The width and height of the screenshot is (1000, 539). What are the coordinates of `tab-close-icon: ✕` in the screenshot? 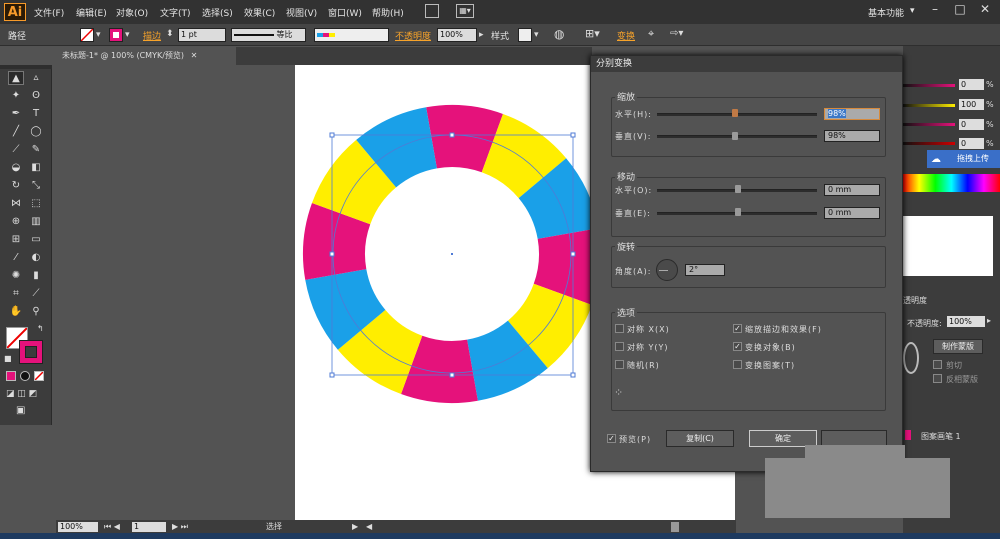 It's located at (194, 55).